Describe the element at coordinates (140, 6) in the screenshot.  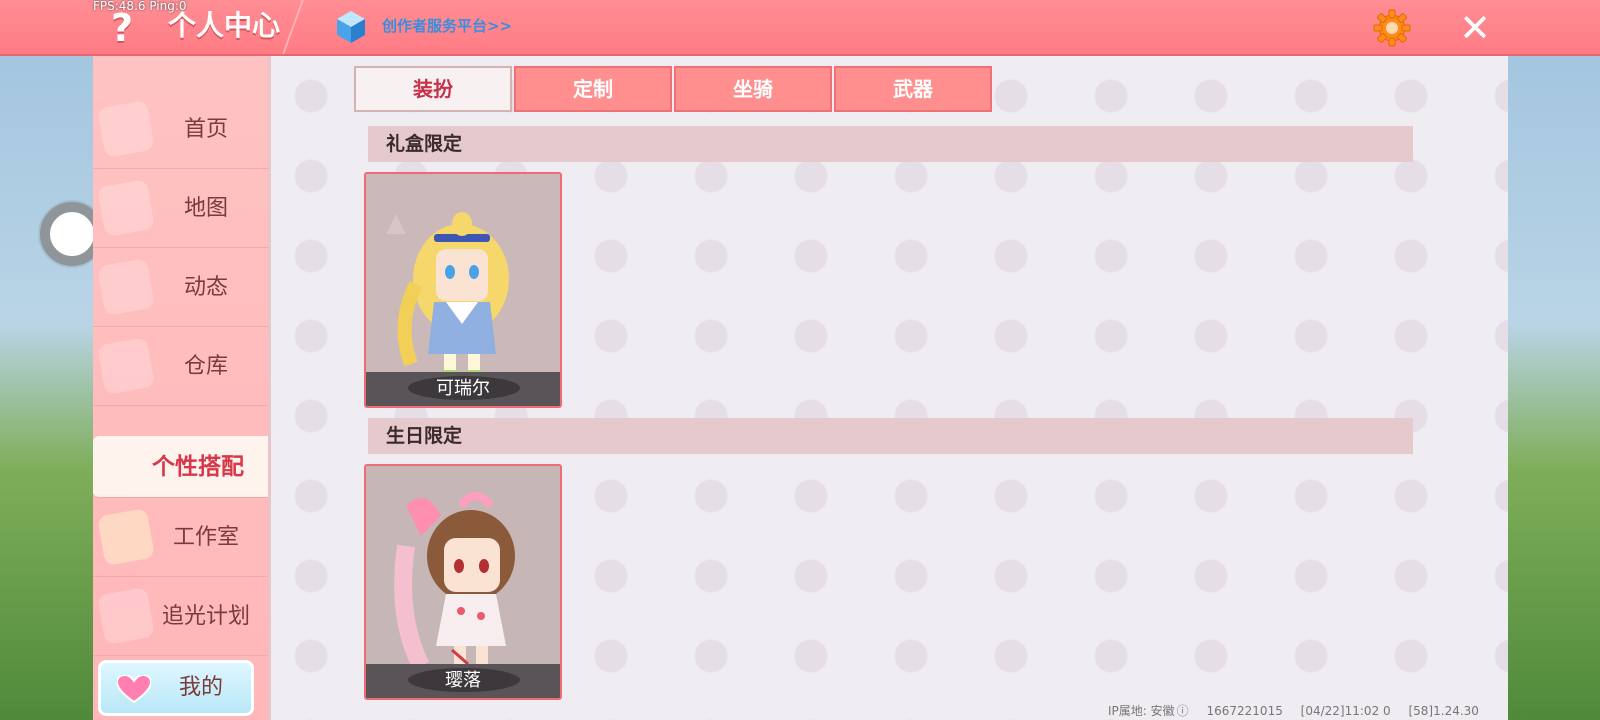
I see `fps-readout: FPS:48.6 Ping:0` at that location.